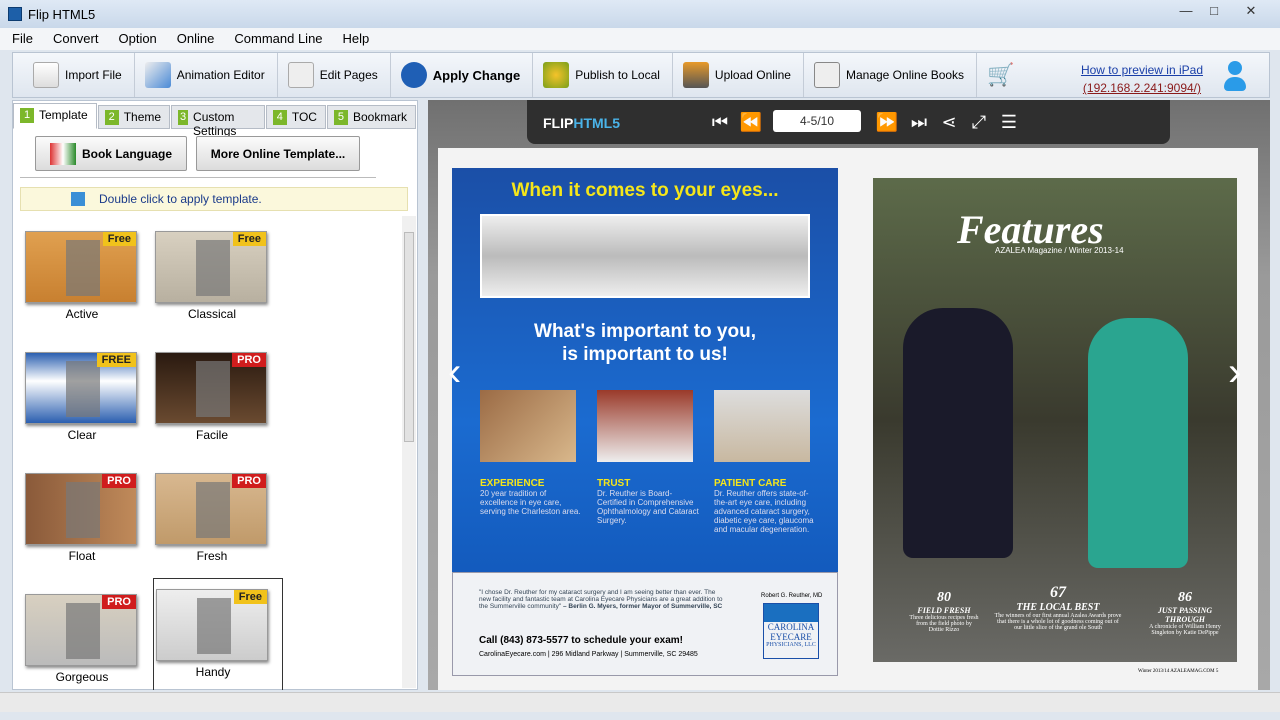 The height and width of the screenshot is (720, 1280). What do you see at coordinates (135, 39) in the screenshot?
I see `menu-option: Option` at bounding box center [135, 39].